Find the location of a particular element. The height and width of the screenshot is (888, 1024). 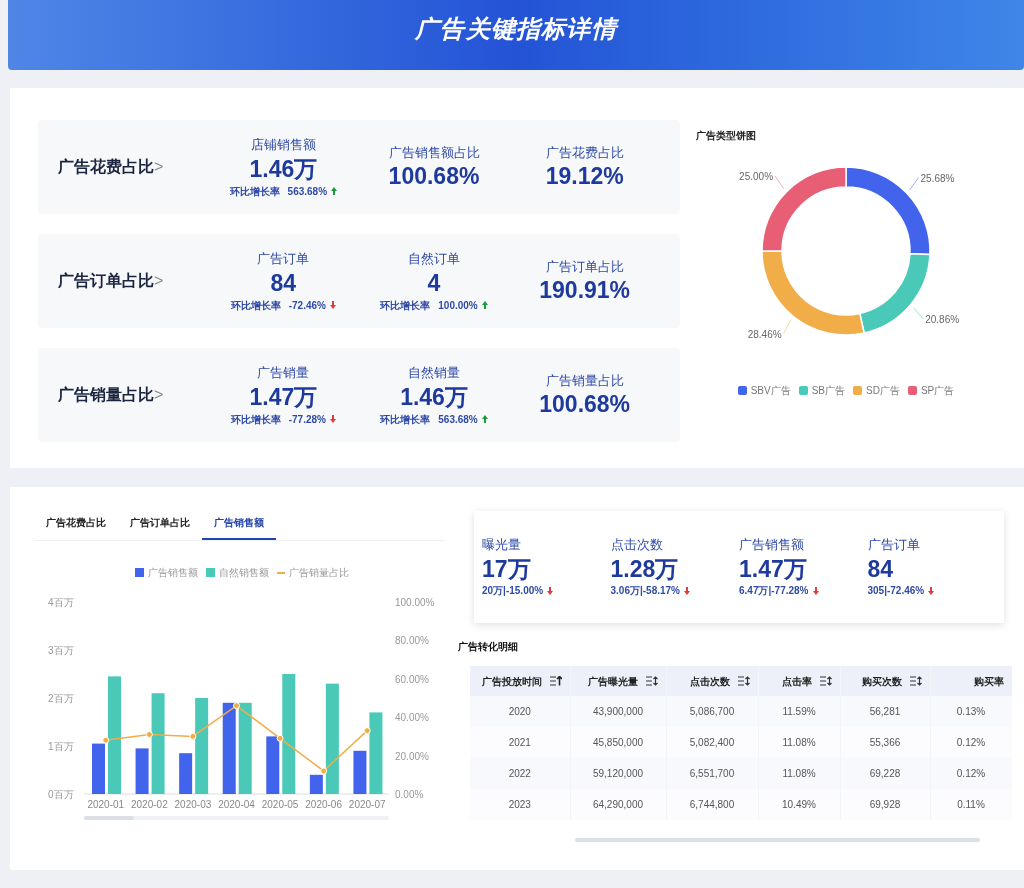

legend-label: SP广告 is located at coordinates (937, 390).